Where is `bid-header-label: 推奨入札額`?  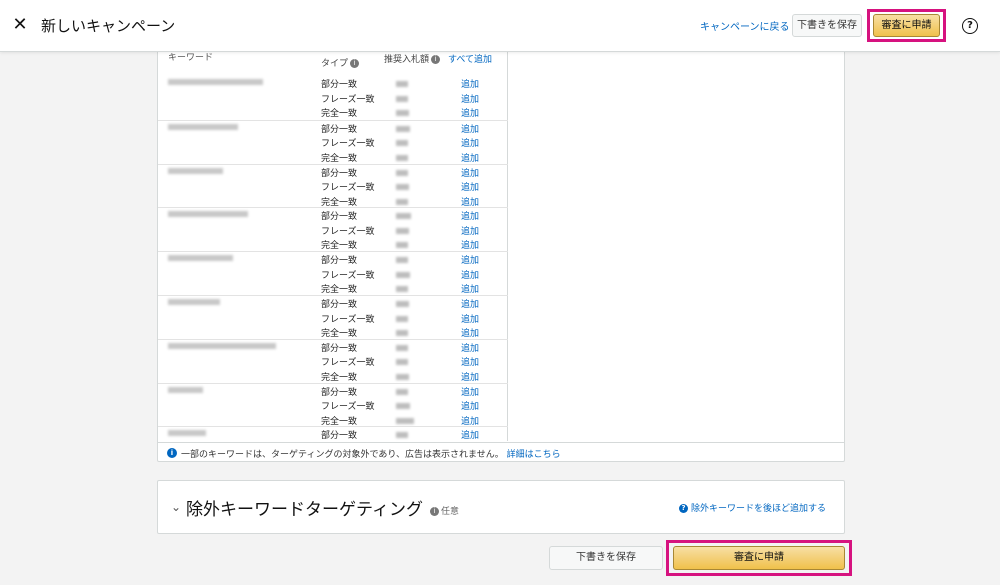
bid-header-label: 推奨入札額 is located at coordinates (407, 60).